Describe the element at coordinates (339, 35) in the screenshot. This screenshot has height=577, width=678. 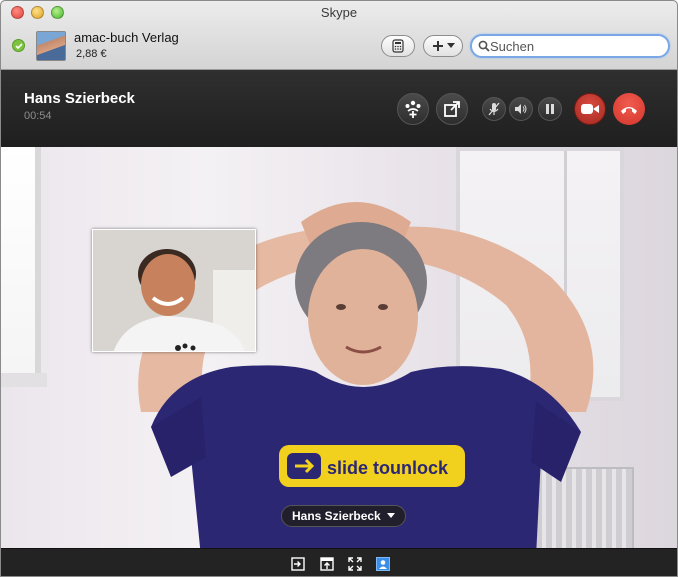
I see `title-toolbar: Skype amac-buch Verlag 2,88 €` at that location.